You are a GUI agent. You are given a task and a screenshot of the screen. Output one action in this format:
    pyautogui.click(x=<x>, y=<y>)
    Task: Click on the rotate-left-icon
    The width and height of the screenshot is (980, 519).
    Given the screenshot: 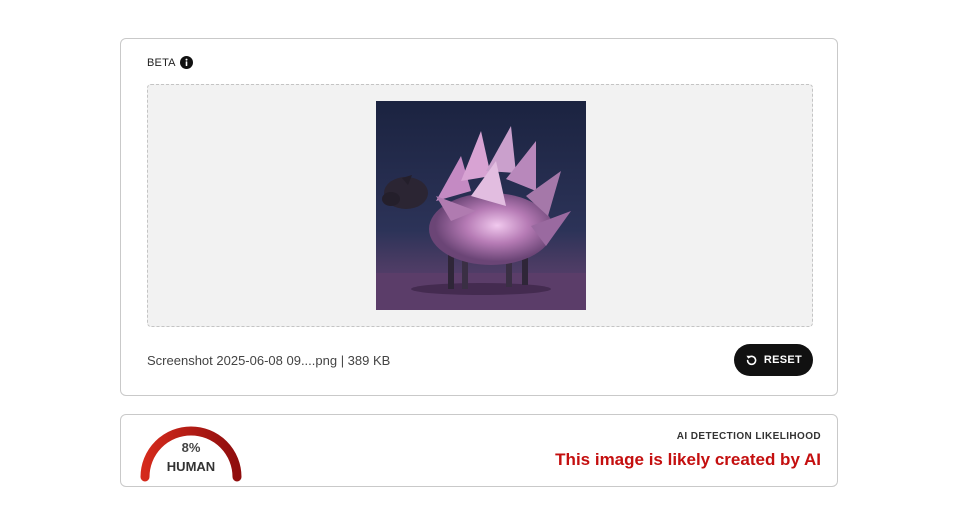 What is the action you would take?
    pyautogui.click(x=751, y=360)
    